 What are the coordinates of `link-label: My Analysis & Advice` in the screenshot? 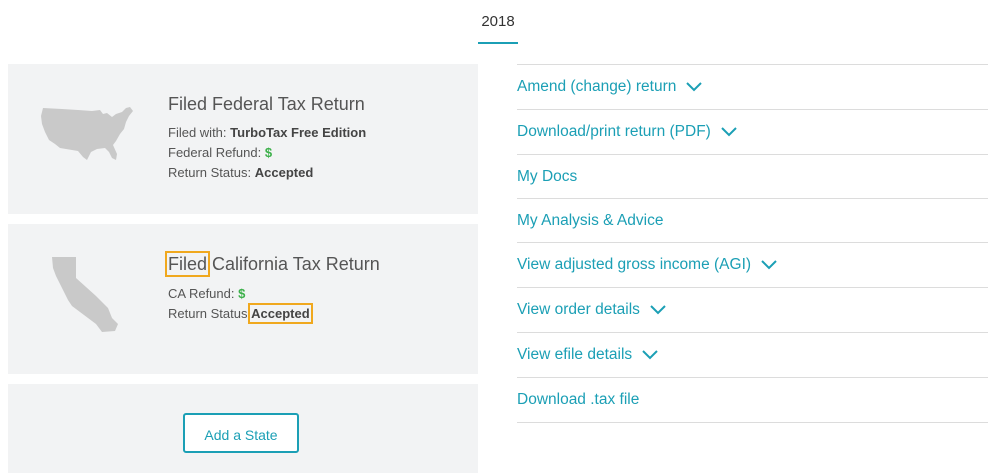 It's located at (590, 220).